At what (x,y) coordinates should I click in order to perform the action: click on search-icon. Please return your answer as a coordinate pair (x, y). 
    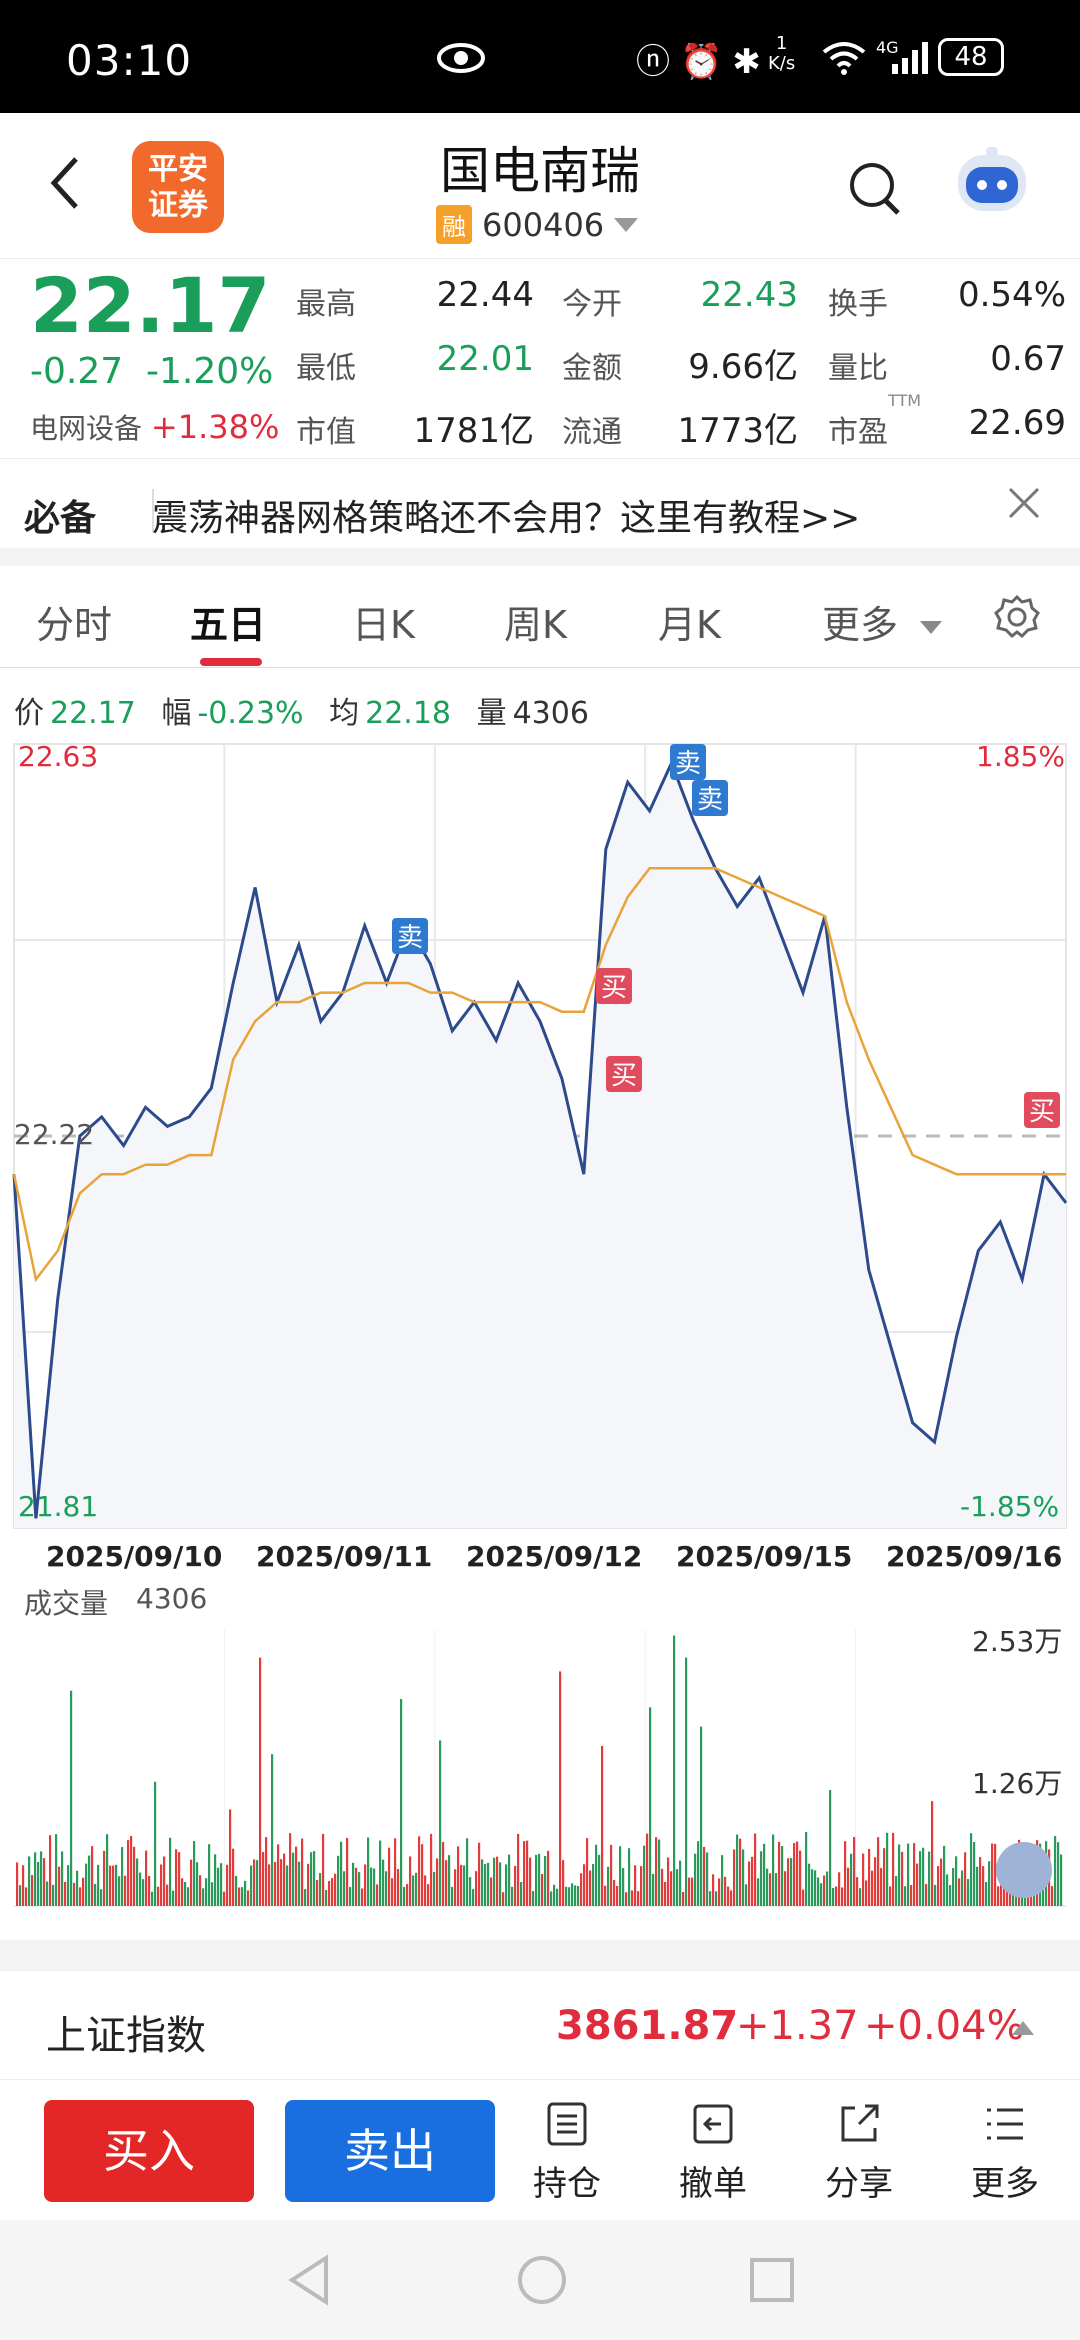
    Looking at the image, I should click on (874, 189).